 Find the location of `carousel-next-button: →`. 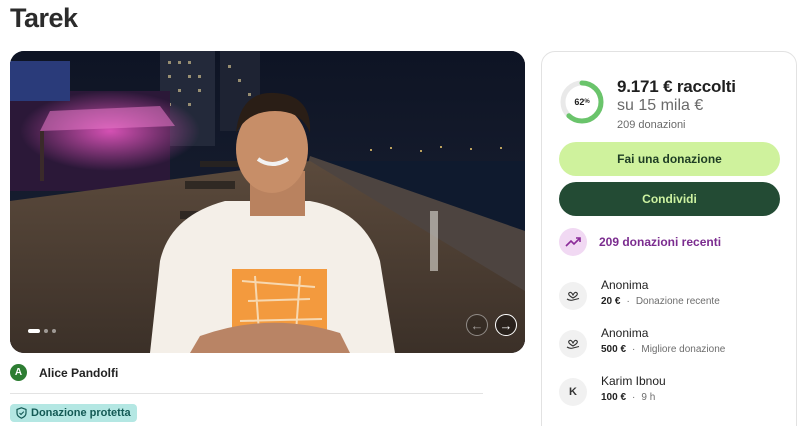

carousel-next-button: → is located at coordinates (506, 325).